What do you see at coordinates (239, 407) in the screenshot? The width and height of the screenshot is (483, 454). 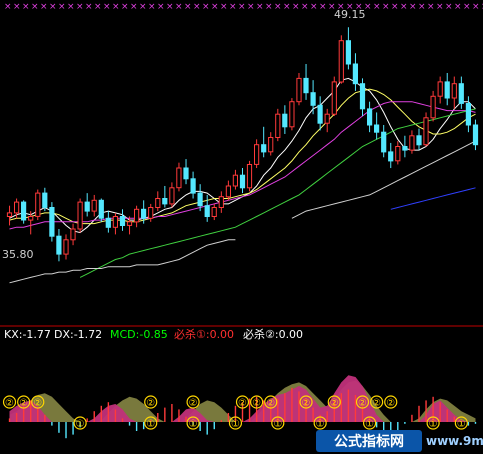 I see `indicator-panel: ② ② ② ② ② ② ② ② ② ② ② ② ②① ① ① ① ① ① ① ① ①` at bounding box center [239, 407].